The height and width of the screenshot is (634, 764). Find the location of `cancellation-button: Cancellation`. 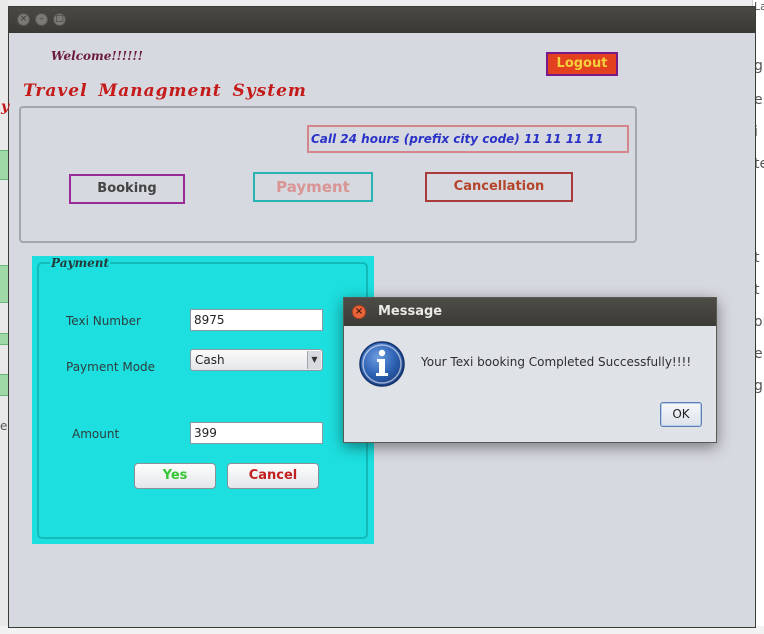

cancellation-button: Cancellation is located at coordinates (499, 187).